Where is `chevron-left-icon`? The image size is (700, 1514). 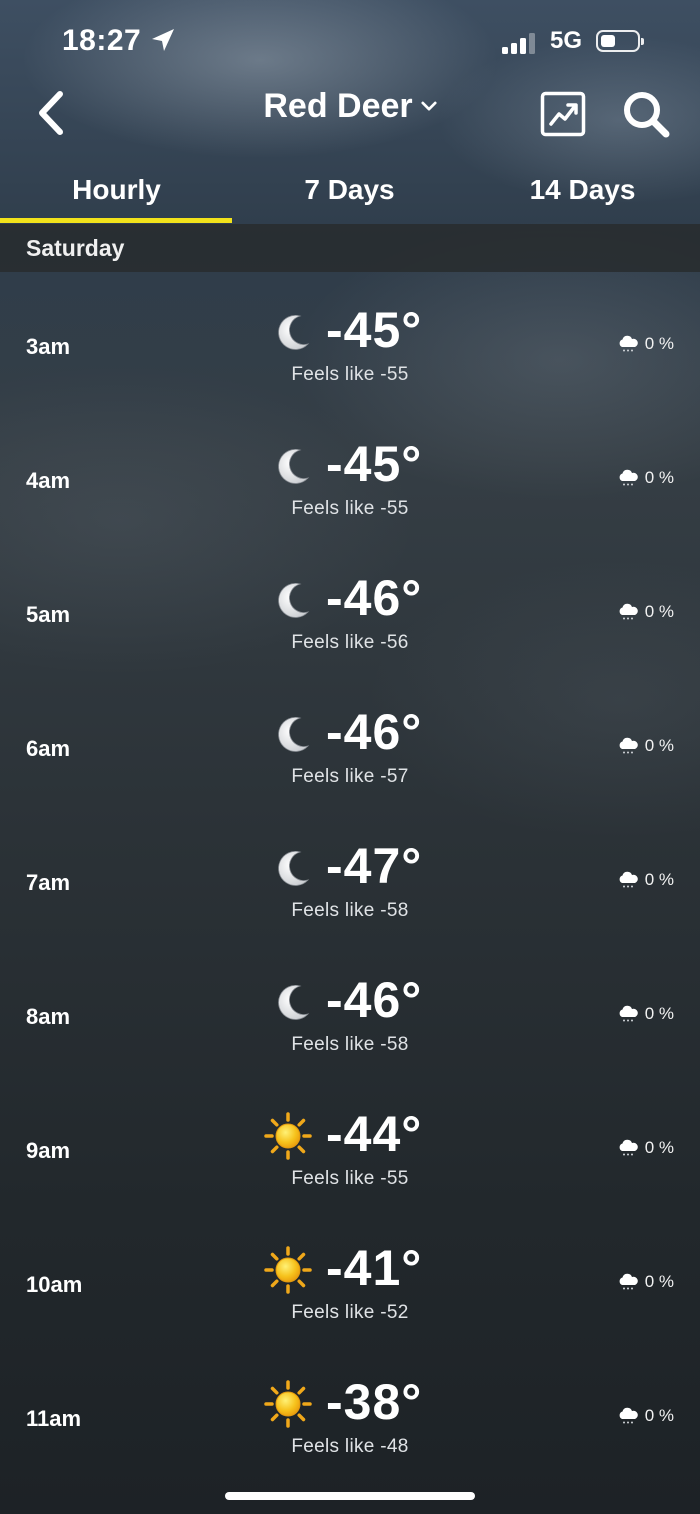 chevron-left-icon is located at coordinates (51, 113).